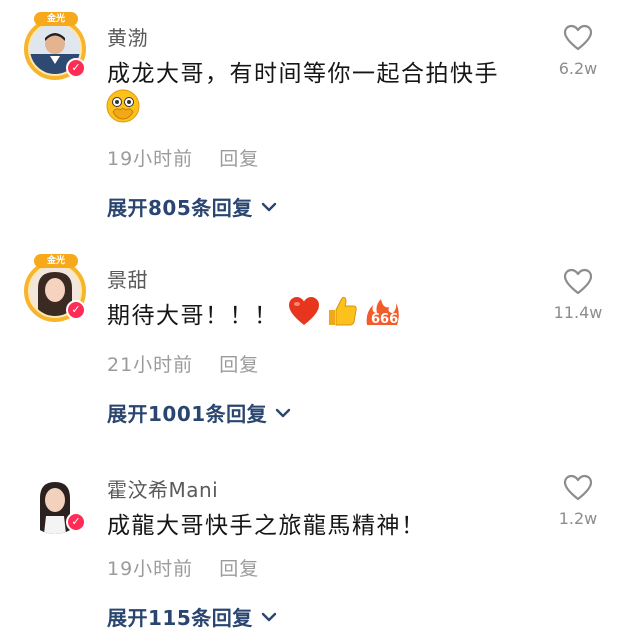 This screenshot has width=628, height=632. Describe the element at coordinates (193, 316) in the screenshot. I see `comment-text: 期待大哥！！！` at that location.